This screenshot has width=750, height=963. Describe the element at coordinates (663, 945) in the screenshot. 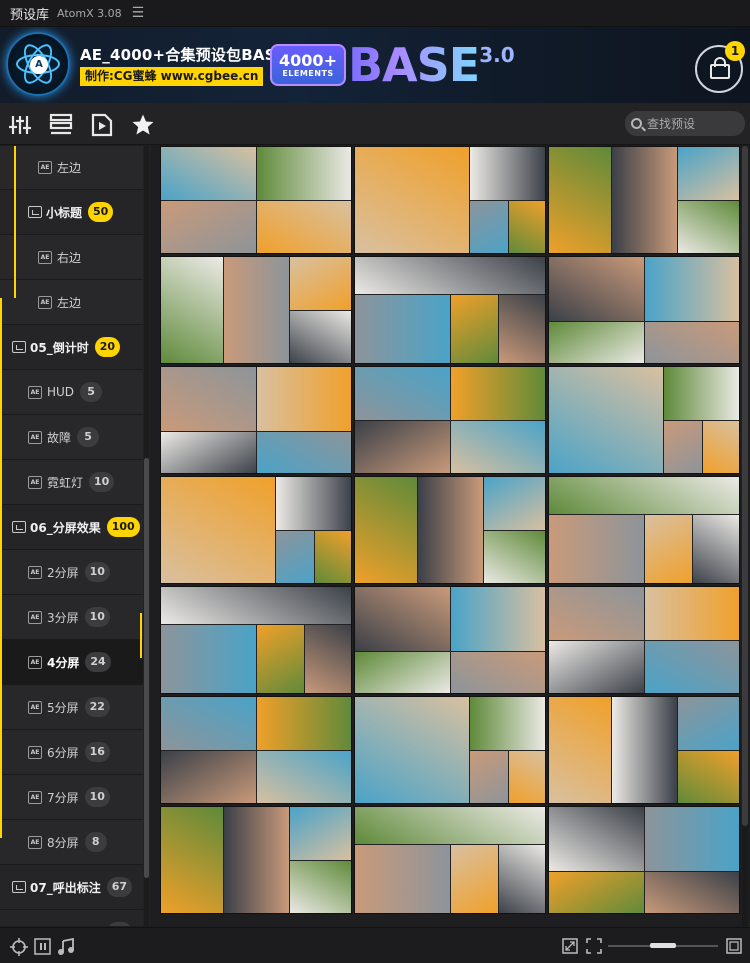

I see `thumbnail-size-knob` at that location.